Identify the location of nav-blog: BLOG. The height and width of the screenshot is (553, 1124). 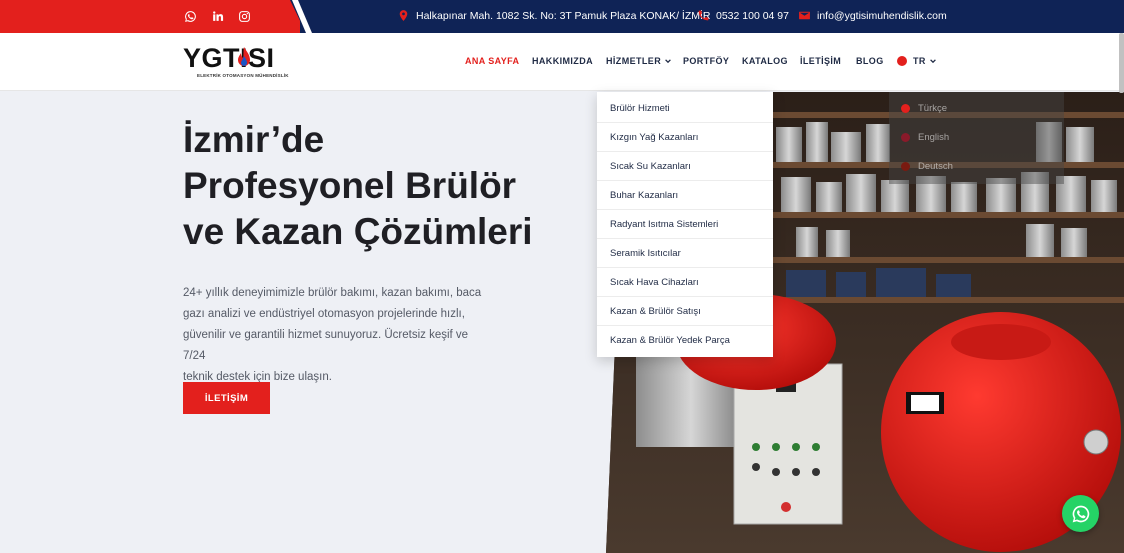
(870, 61).